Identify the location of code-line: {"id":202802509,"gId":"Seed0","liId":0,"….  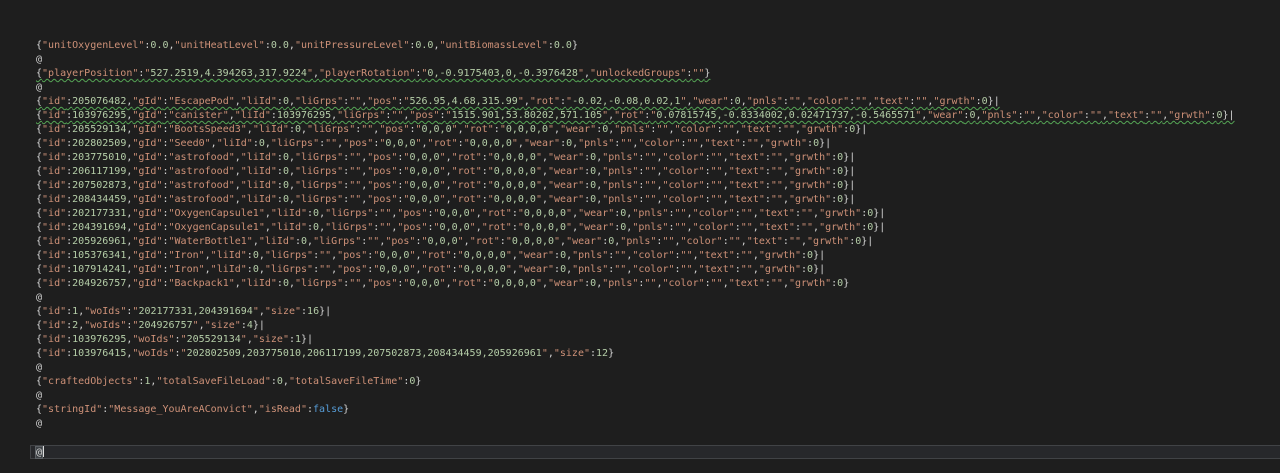
(434, 143).